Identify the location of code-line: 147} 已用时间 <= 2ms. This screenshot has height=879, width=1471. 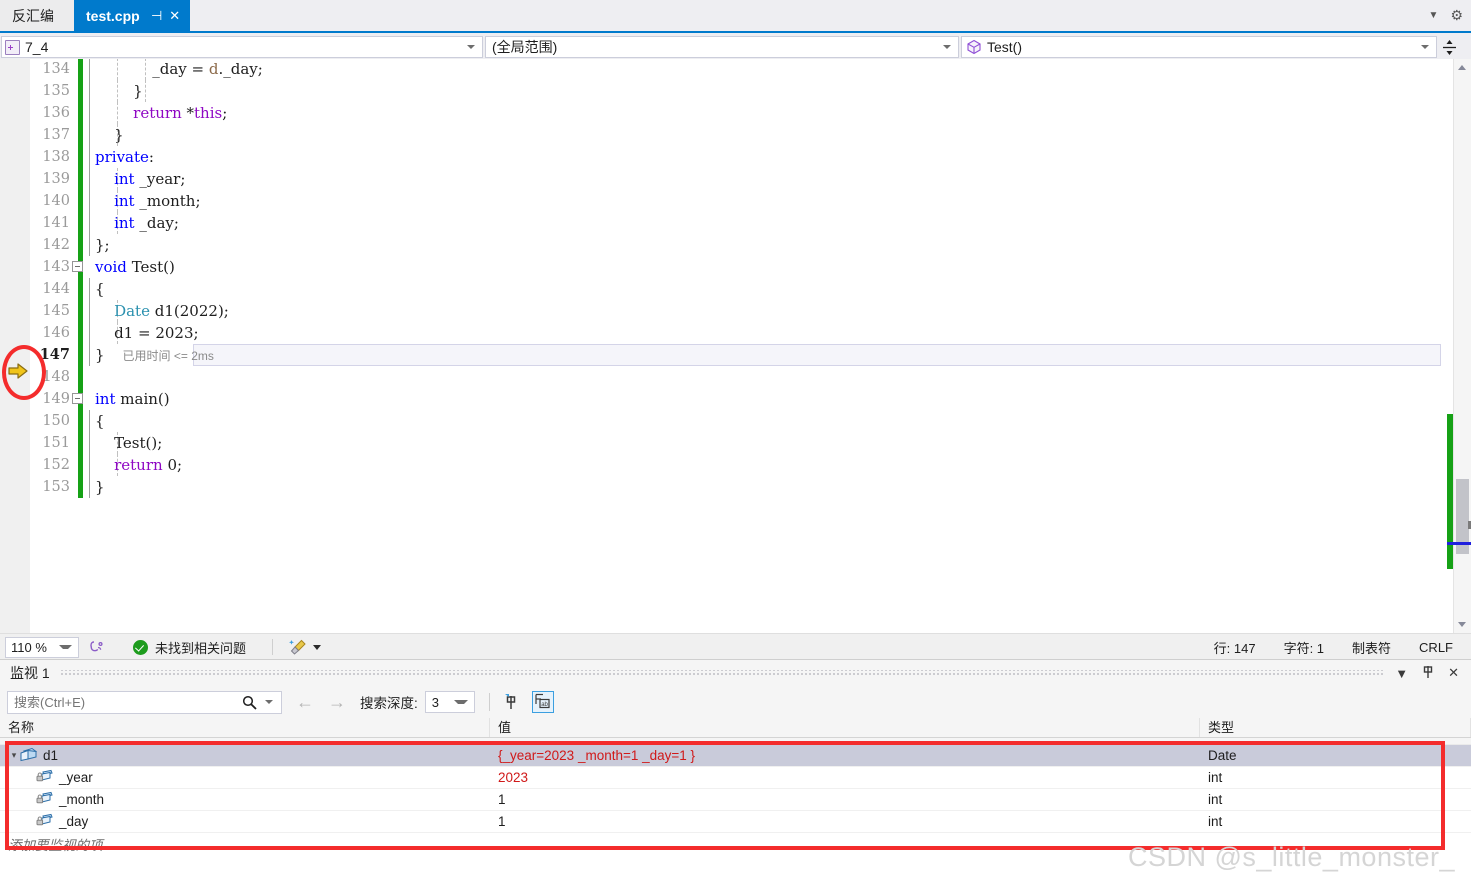
(720, 355).